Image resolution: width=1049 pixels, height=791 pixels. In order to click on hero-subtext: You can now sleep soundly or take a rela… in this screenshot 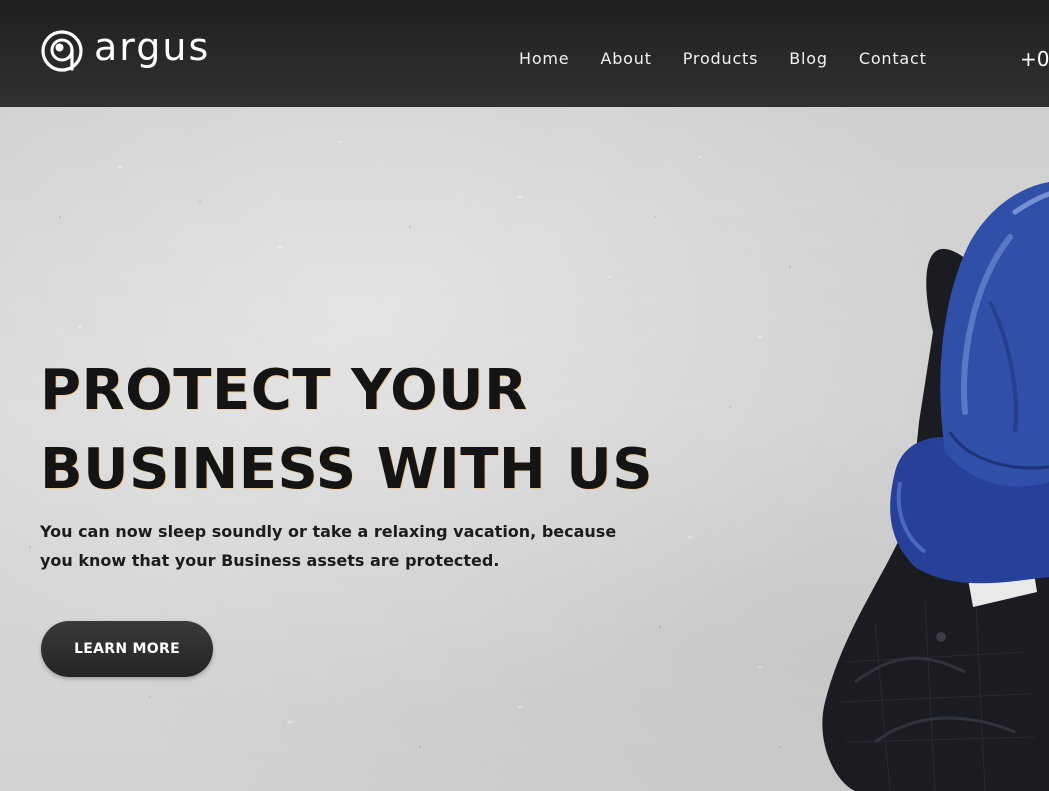, I will do `click(328, 546)`.